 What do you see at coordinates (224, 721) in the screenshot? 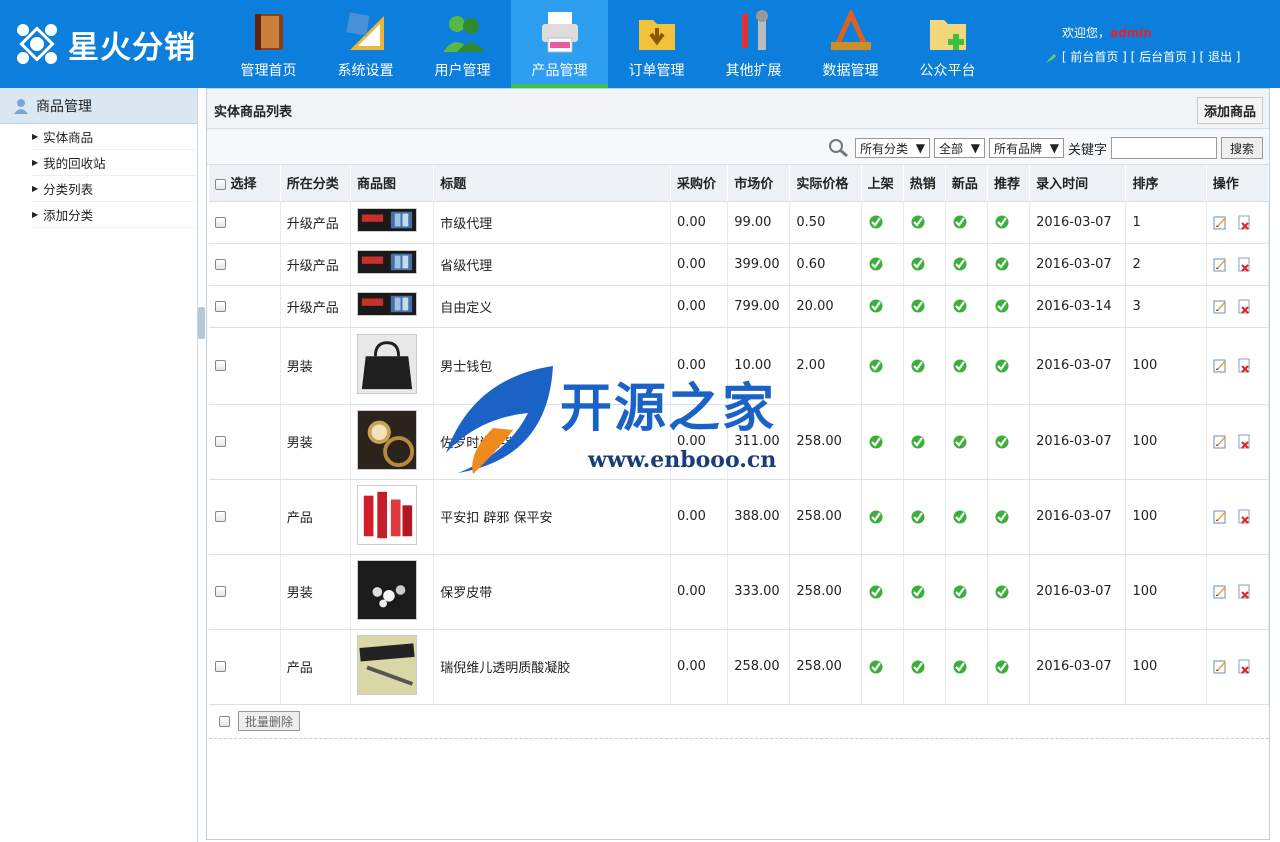
I see `select-all-bottom-checkbox` at bounding box center [224, 721].